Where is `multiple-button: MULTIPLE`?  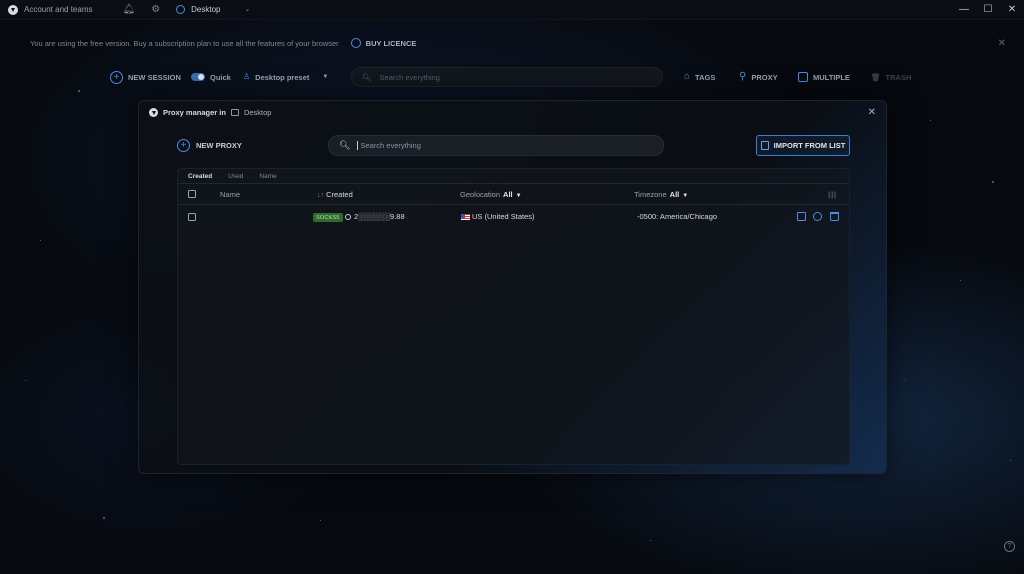 multiple-button: MULTIPLE is located at coordinates (824, 77).